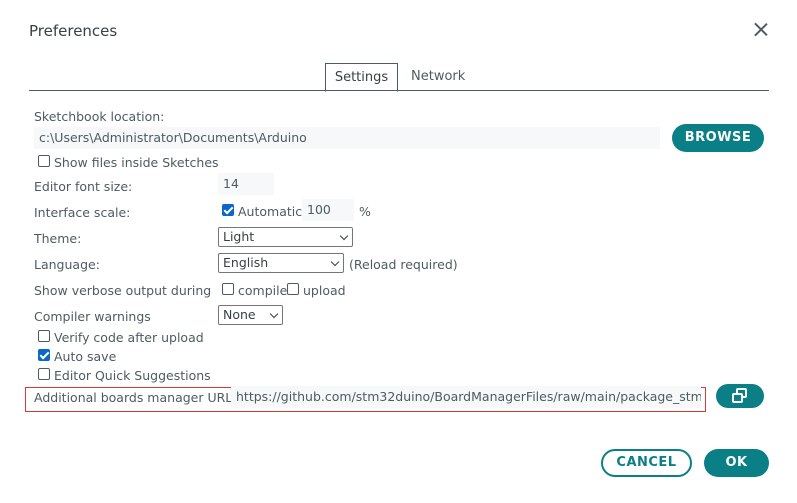 The width and height of the screenshot is (797, 503). What do you see at coordinates (129, 337) in the screenshot?
I see `verify-code-label: Verify code after upload` at bounding box center [129, 337].